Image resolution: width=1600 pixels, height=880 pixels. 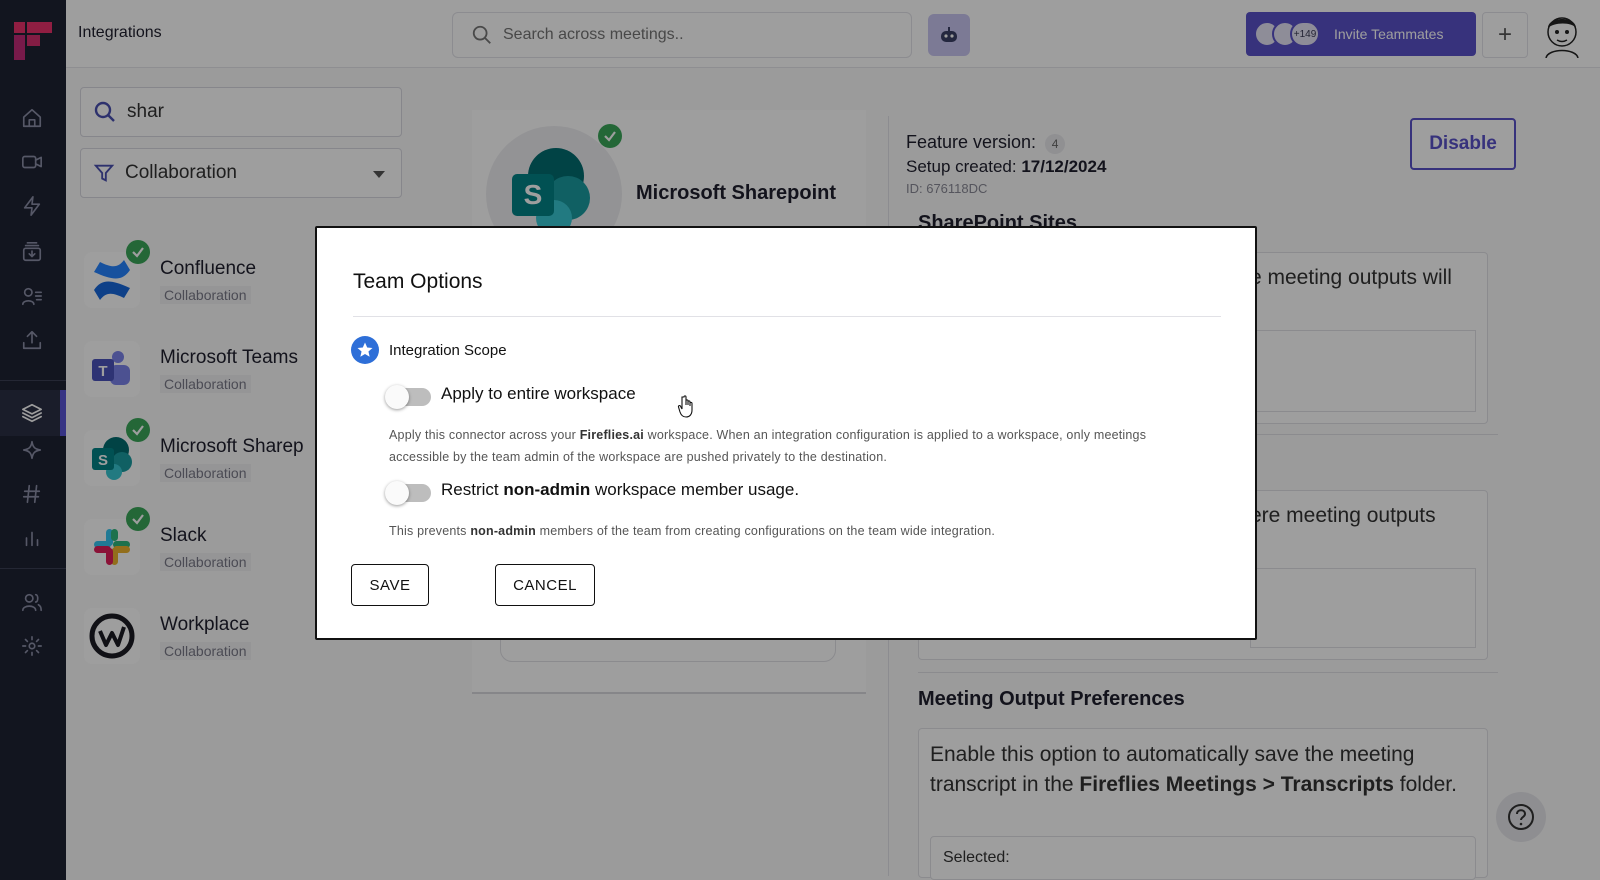 What do you see at coordinates (538, 393) in the screenshot?
I see `apply-workspace-label: Apply to entire workspace` at bounding box center [538, 393].